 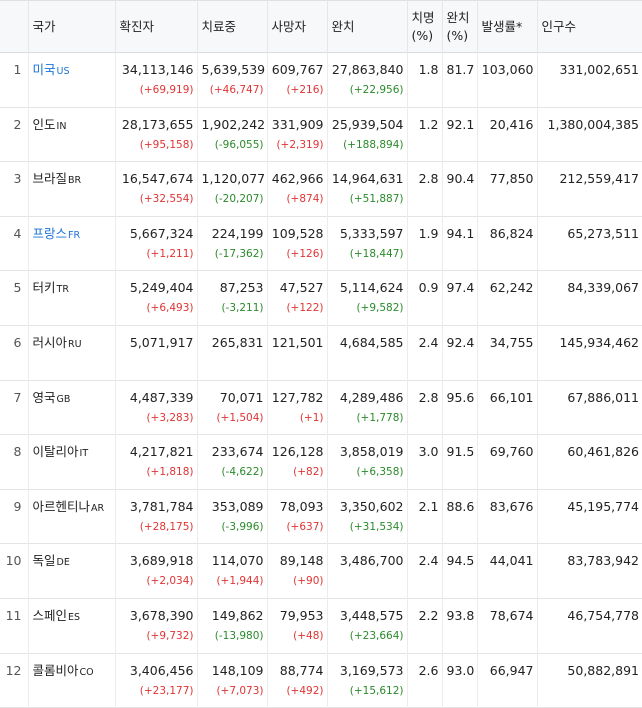 What do you see at coordinates (300, 144) in the screenshot?
I see `deaths-delta: (+2,319)` at bounding box center [300, 144].